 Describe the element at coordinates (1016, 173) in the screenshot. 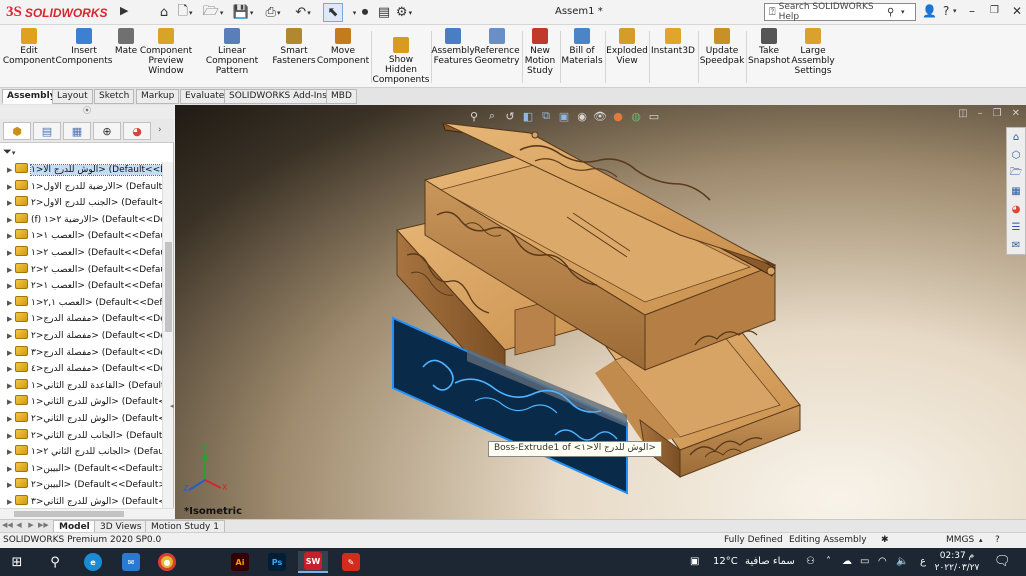

I see `file-explorer-icon: 🗁` at that location.